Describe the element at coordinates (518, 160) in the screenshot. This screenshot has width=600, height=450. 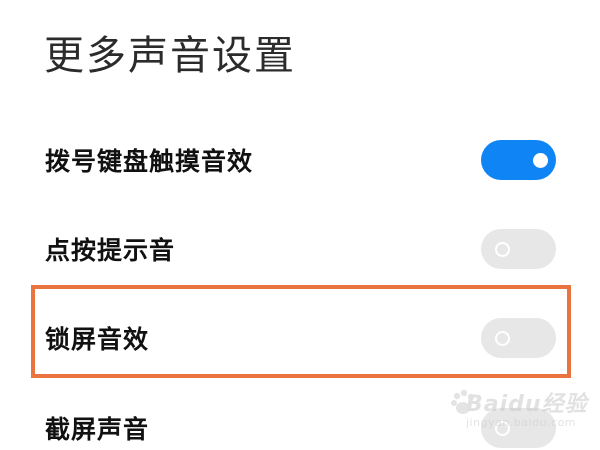
I see `dialpad-touch-sound-toggle` at that location.